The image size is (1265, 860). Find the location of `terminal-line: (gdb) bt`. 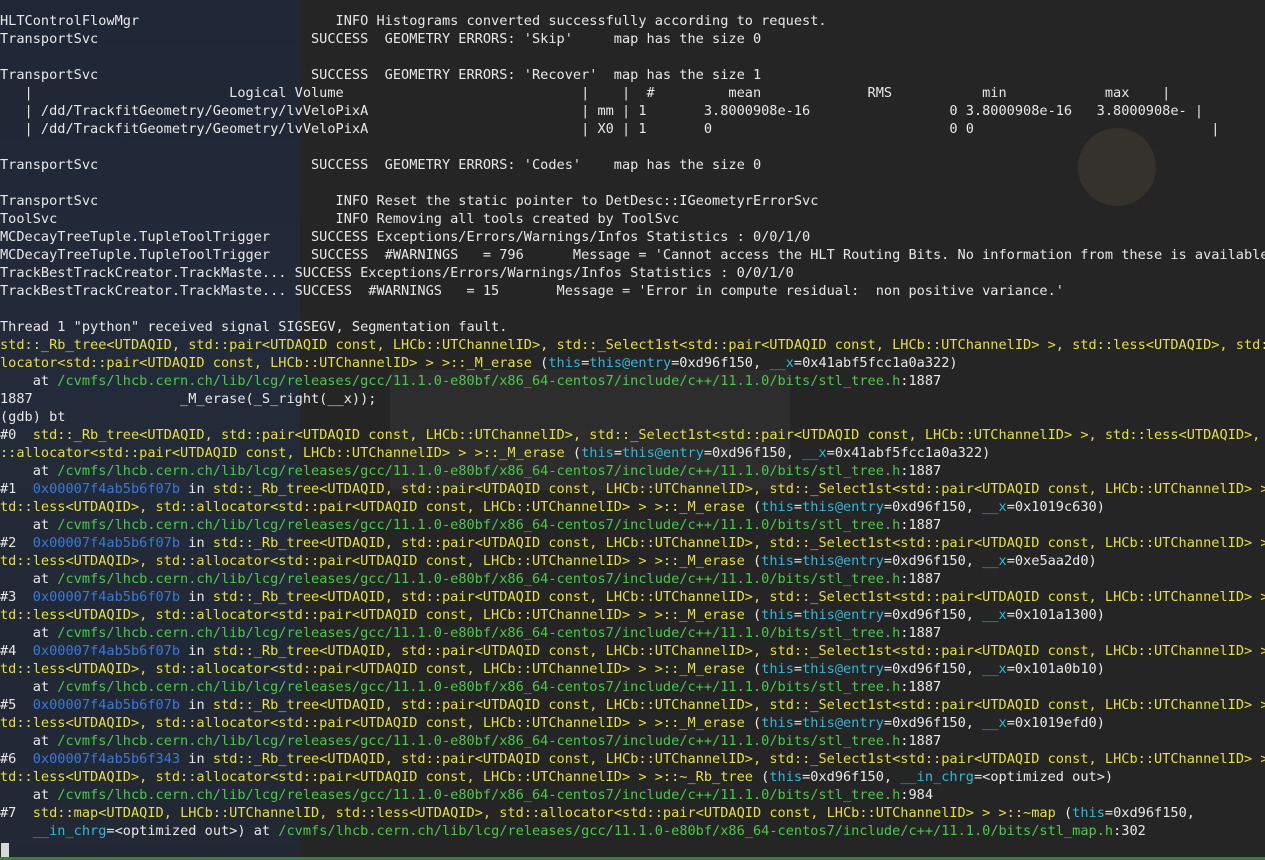

terminal-line: (gdb) bt is located at coordinates (632, 417).